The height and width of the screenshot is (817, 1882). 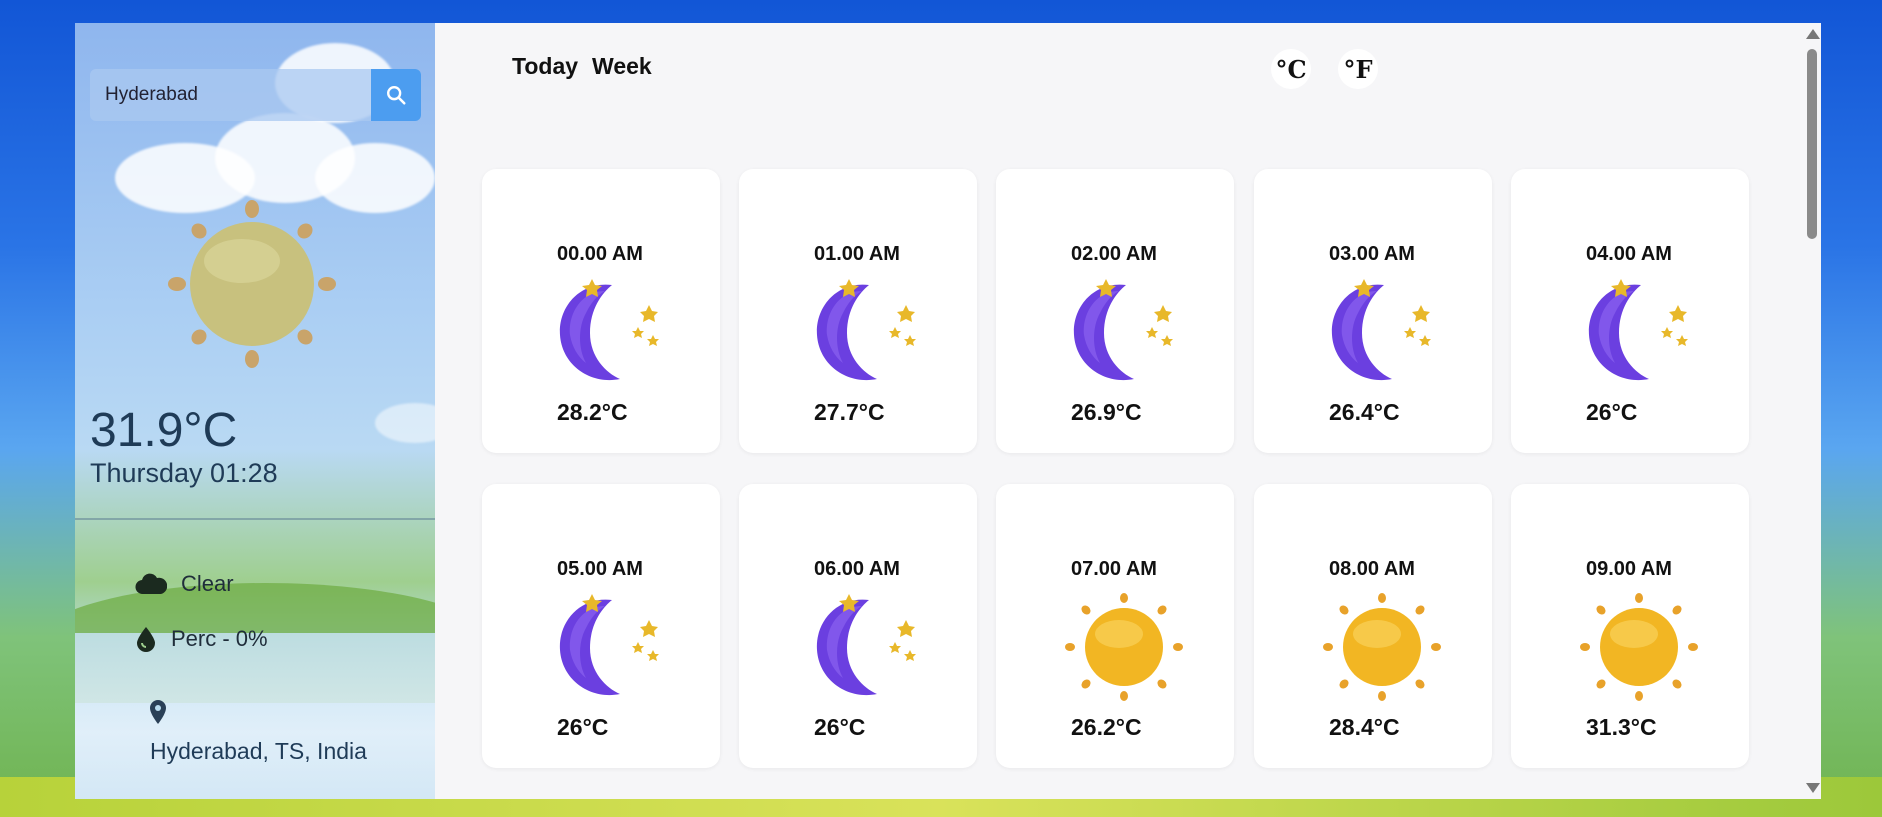 What do you see at coordinates (857, 569) in the screenshot?
I see `hourly-time: 06.00 AM` at bounding box center [857, 569].